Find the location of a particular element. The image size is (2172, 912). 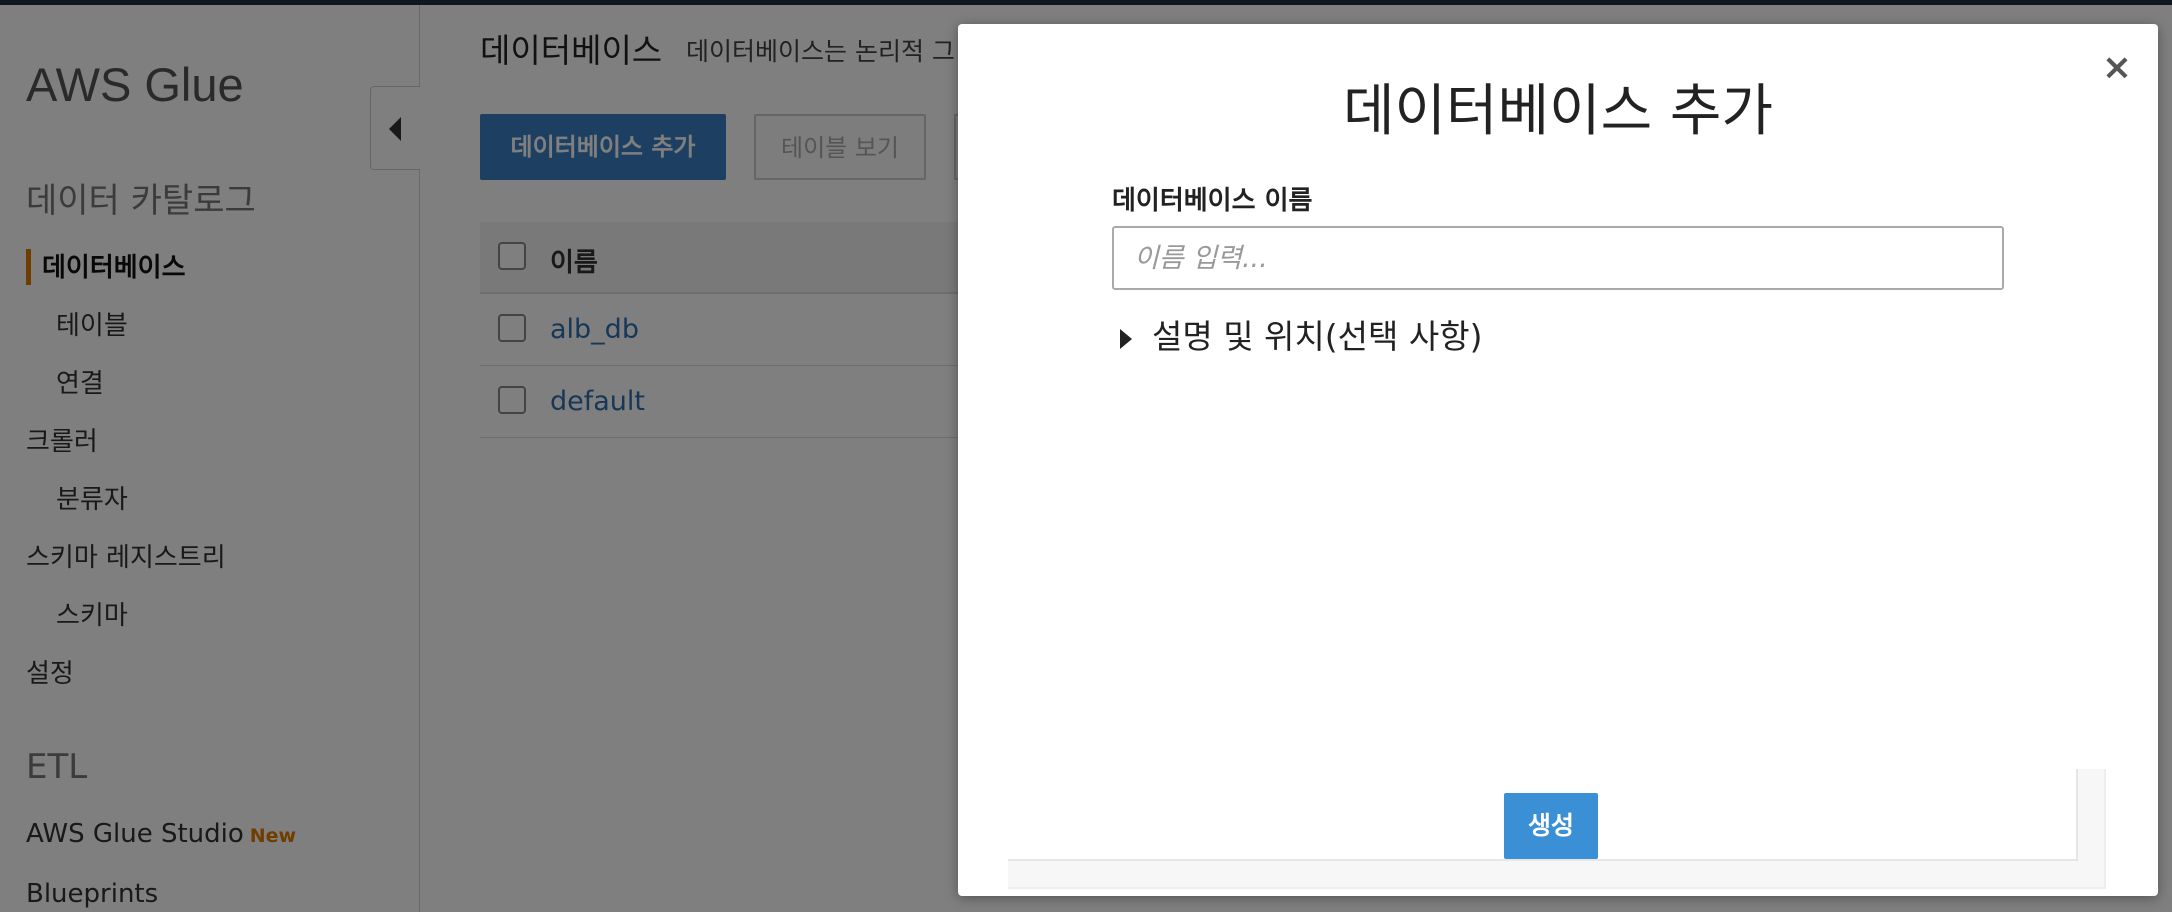

expander-label: 설명 및 위치(선택 사항) is located at coordinates (1317, 336).